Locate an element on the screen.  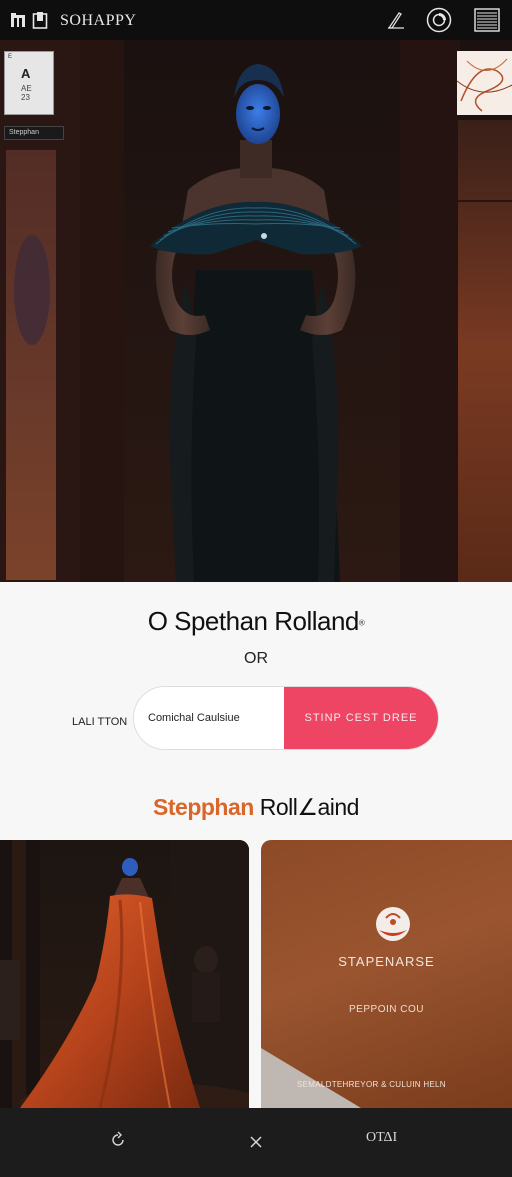
bookmark-icon is located at coordinates (40, 20).